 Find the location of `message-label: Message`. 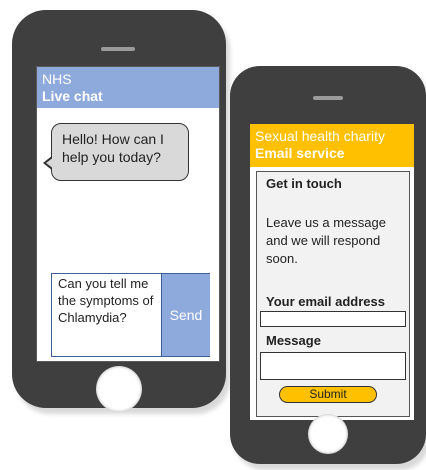

message-label: Message is located at coordinates (293, 340).